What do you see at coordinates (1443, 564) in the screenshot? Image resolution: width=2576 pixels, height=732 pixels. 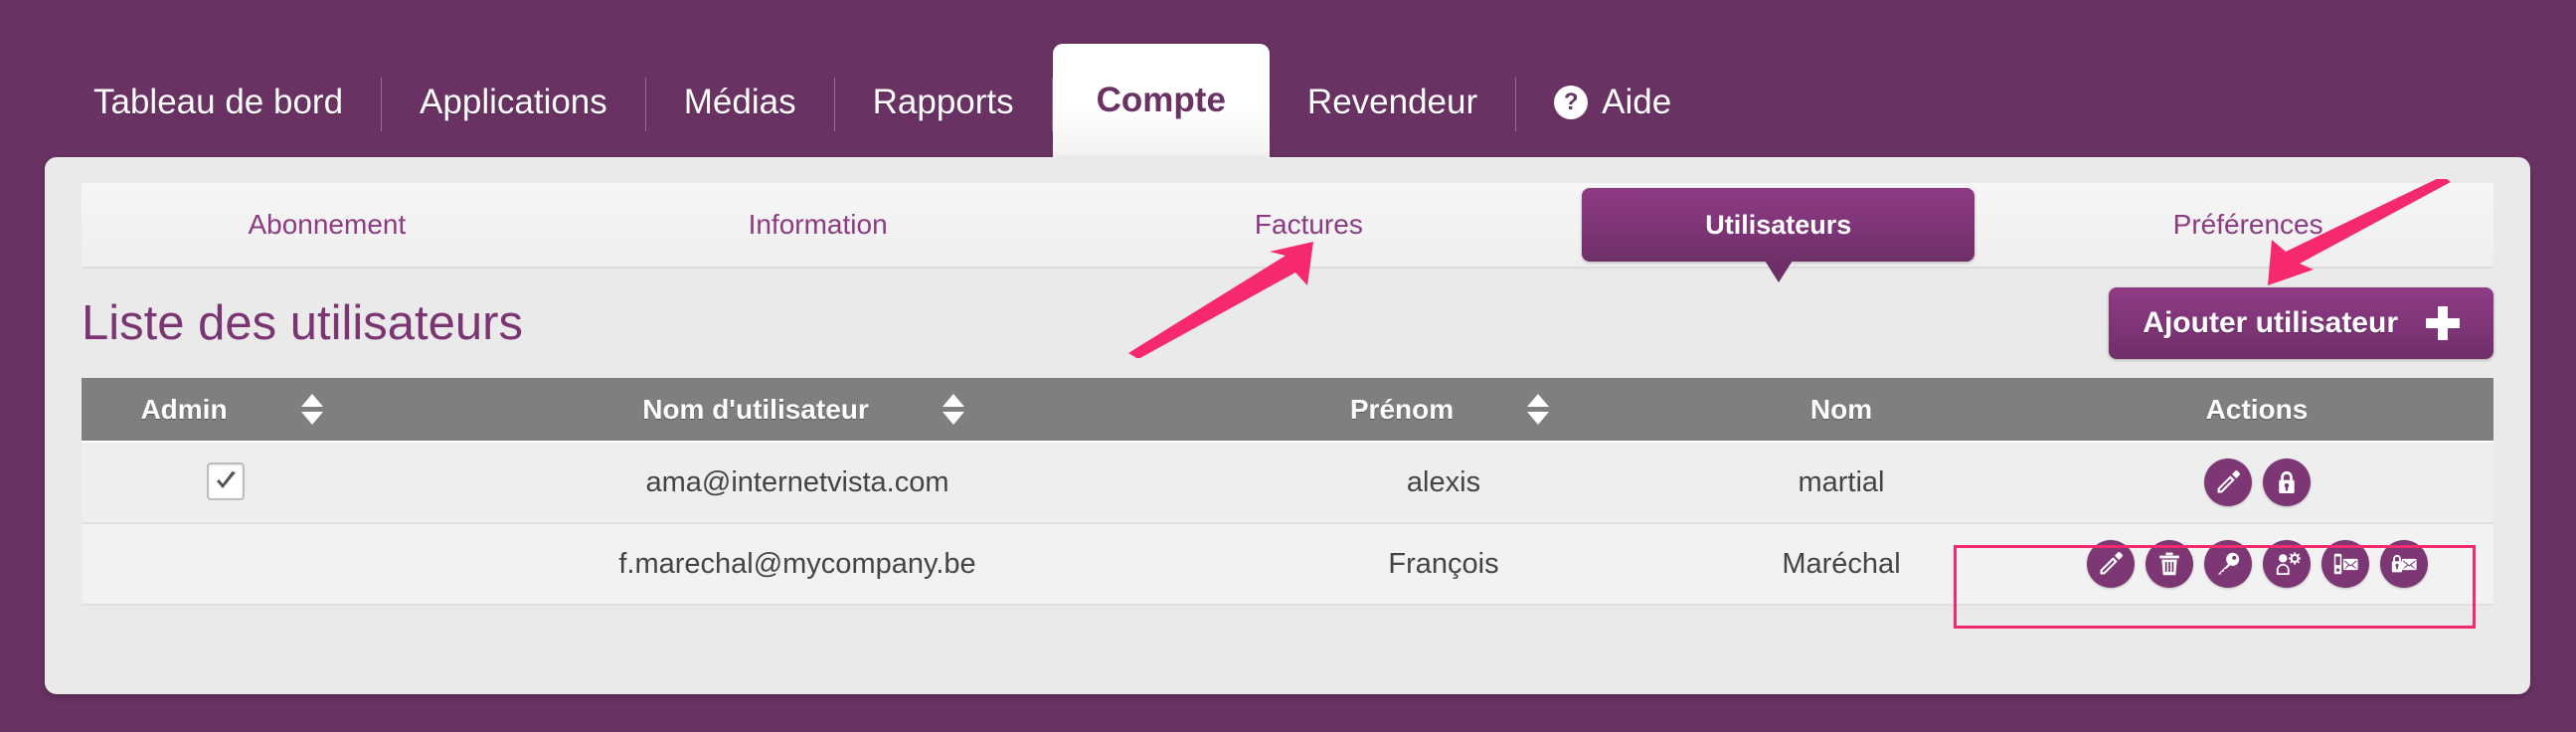 I see `cell-firstname: François` at bounding box center [1443, 564].